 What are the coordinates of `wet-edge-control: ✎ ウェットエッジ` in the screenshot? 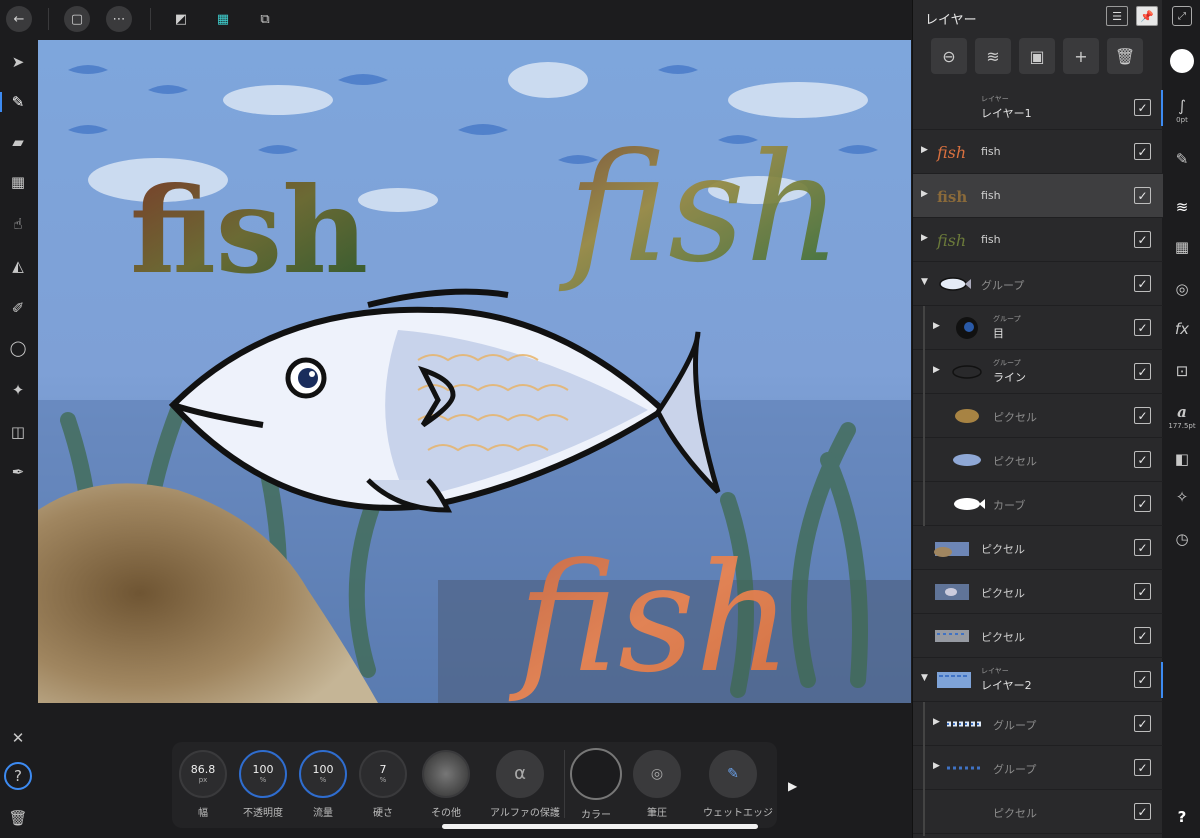 It's located at (738, 784).